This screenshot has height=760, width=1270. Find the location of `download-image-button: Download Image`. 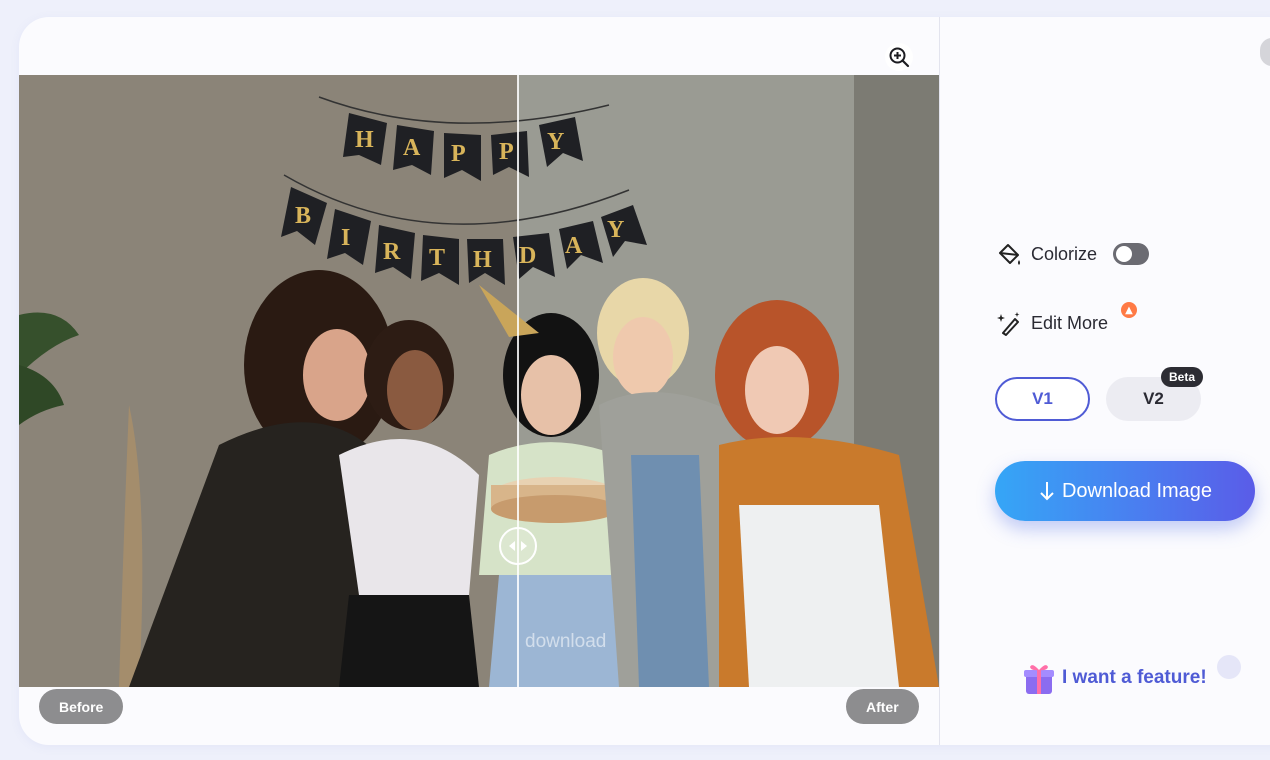

download-image-button: Download Image is located at coordinates (1125, 491).